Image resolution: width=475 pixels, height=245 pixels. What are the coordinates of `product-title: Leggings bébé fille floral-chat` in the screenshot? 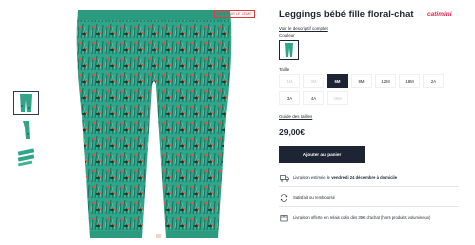 It's located at (346, 14).